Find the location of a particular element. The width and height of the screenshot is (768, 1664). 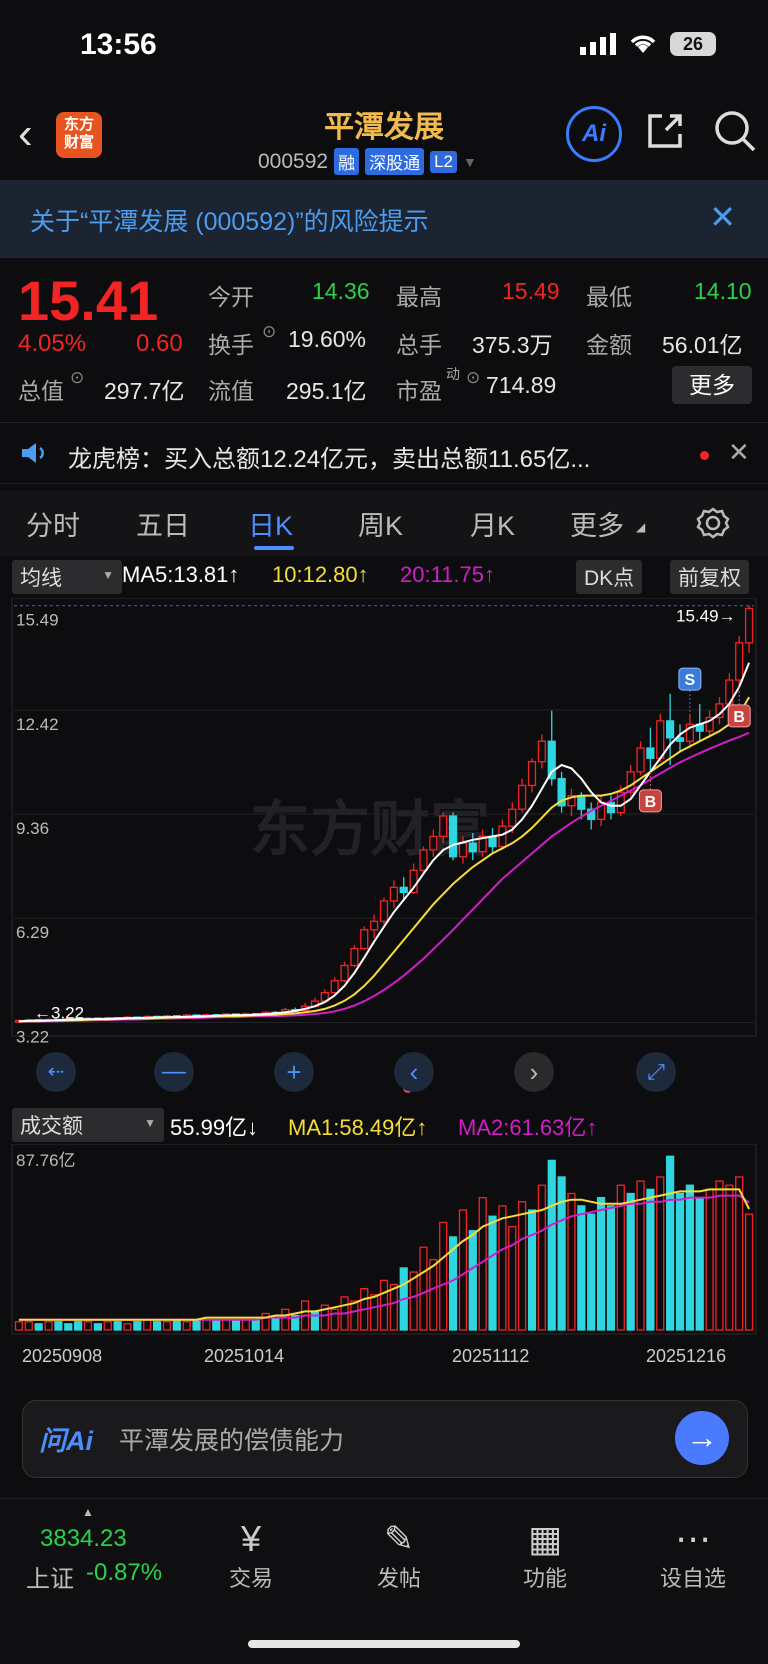

expand-icon: ⤢ is located at coordinates (656, 1072).